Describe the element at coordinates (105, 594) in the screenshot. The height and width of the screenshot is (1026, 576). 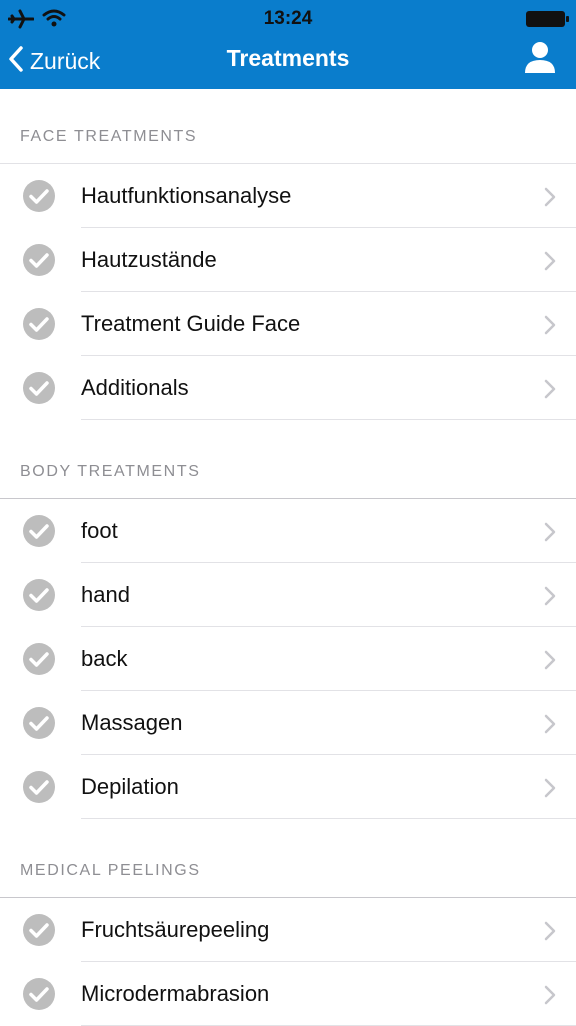
I see `list-item-label: hand` at that location.